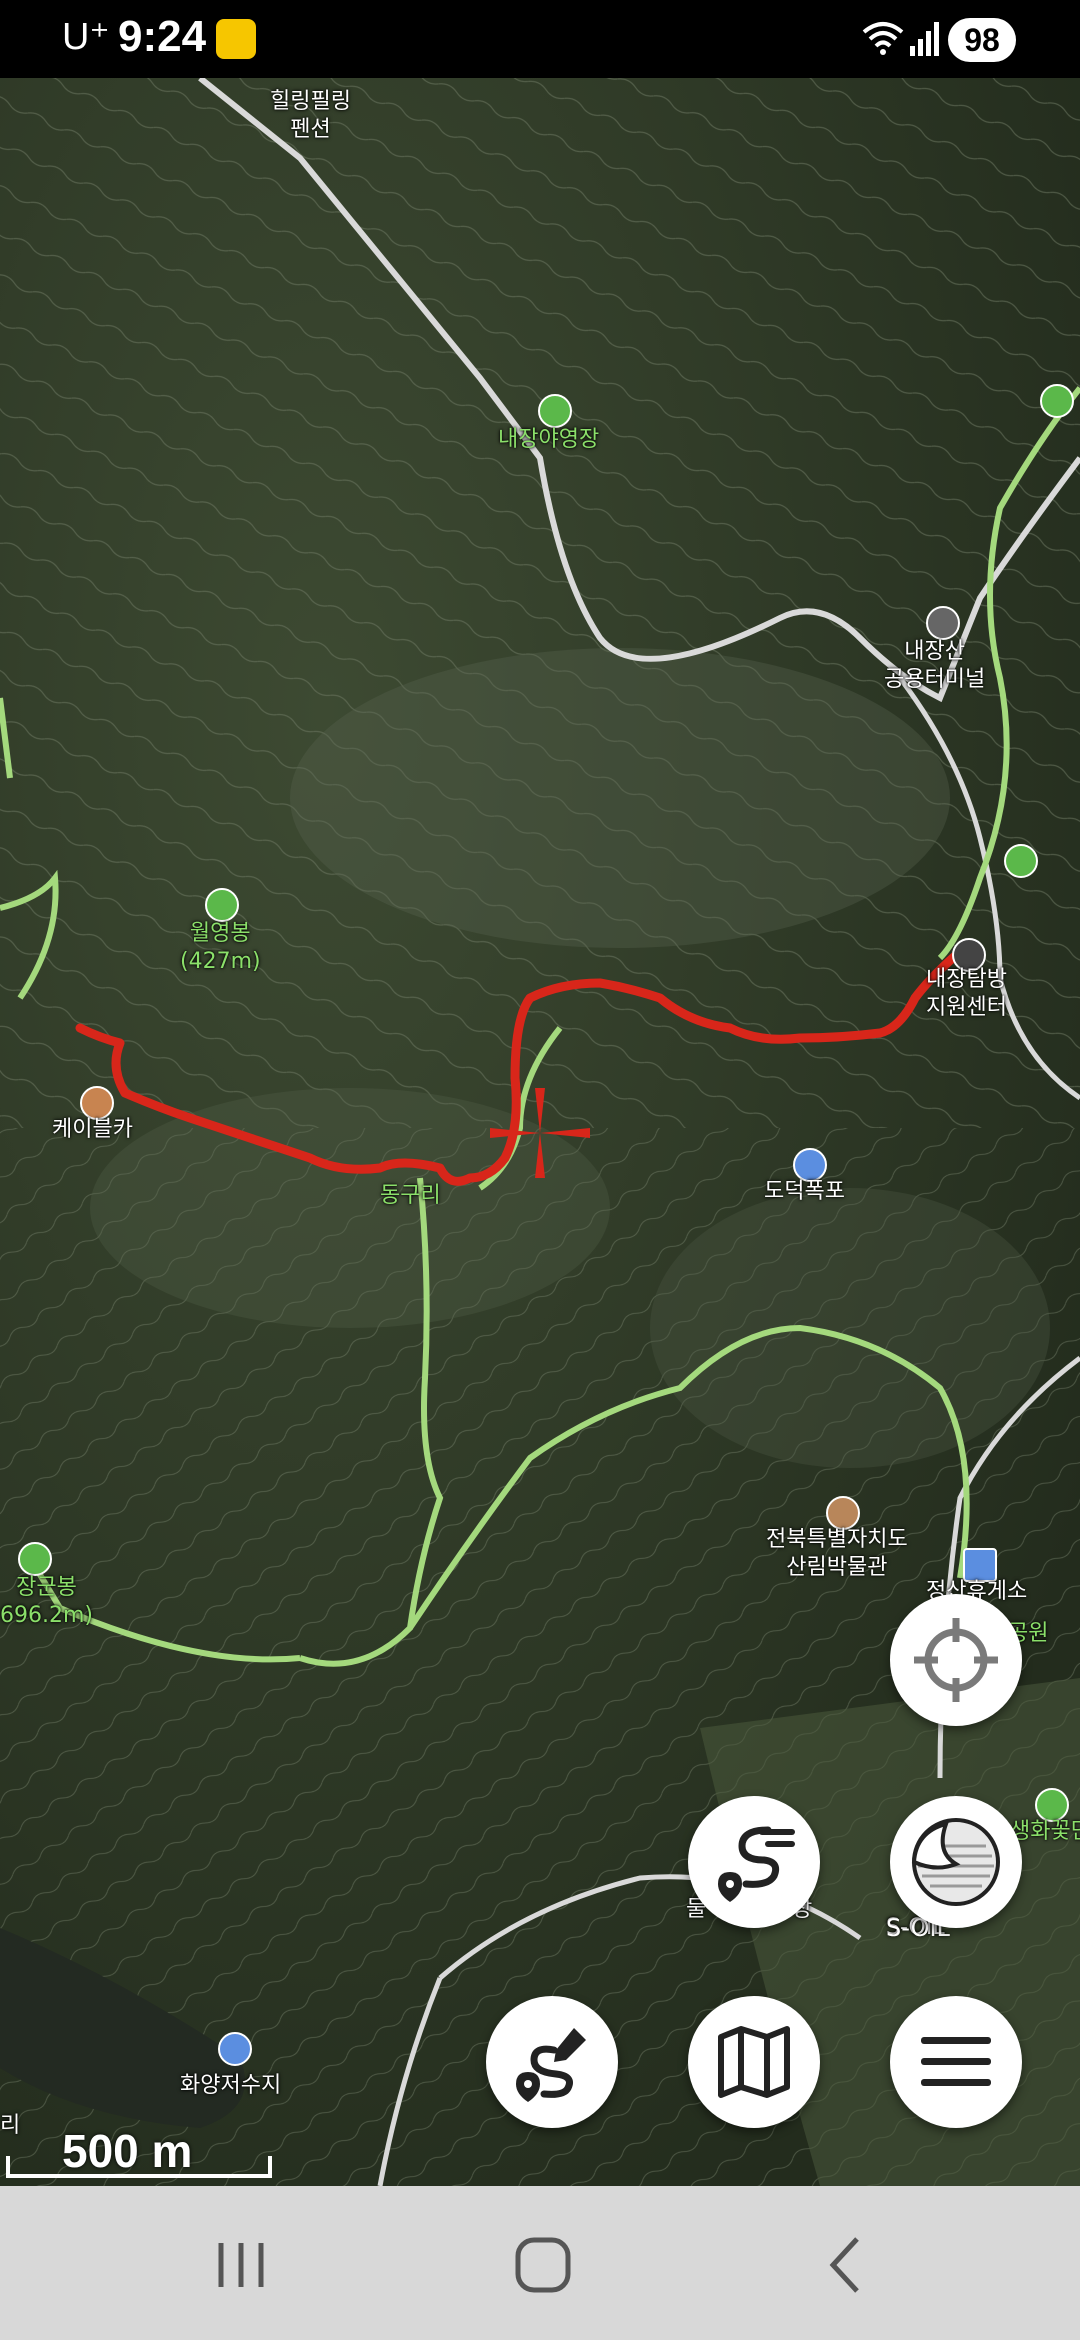 This screenshot has width=1080, height=2340. I want to click on signal-icon, so click(924, 39).